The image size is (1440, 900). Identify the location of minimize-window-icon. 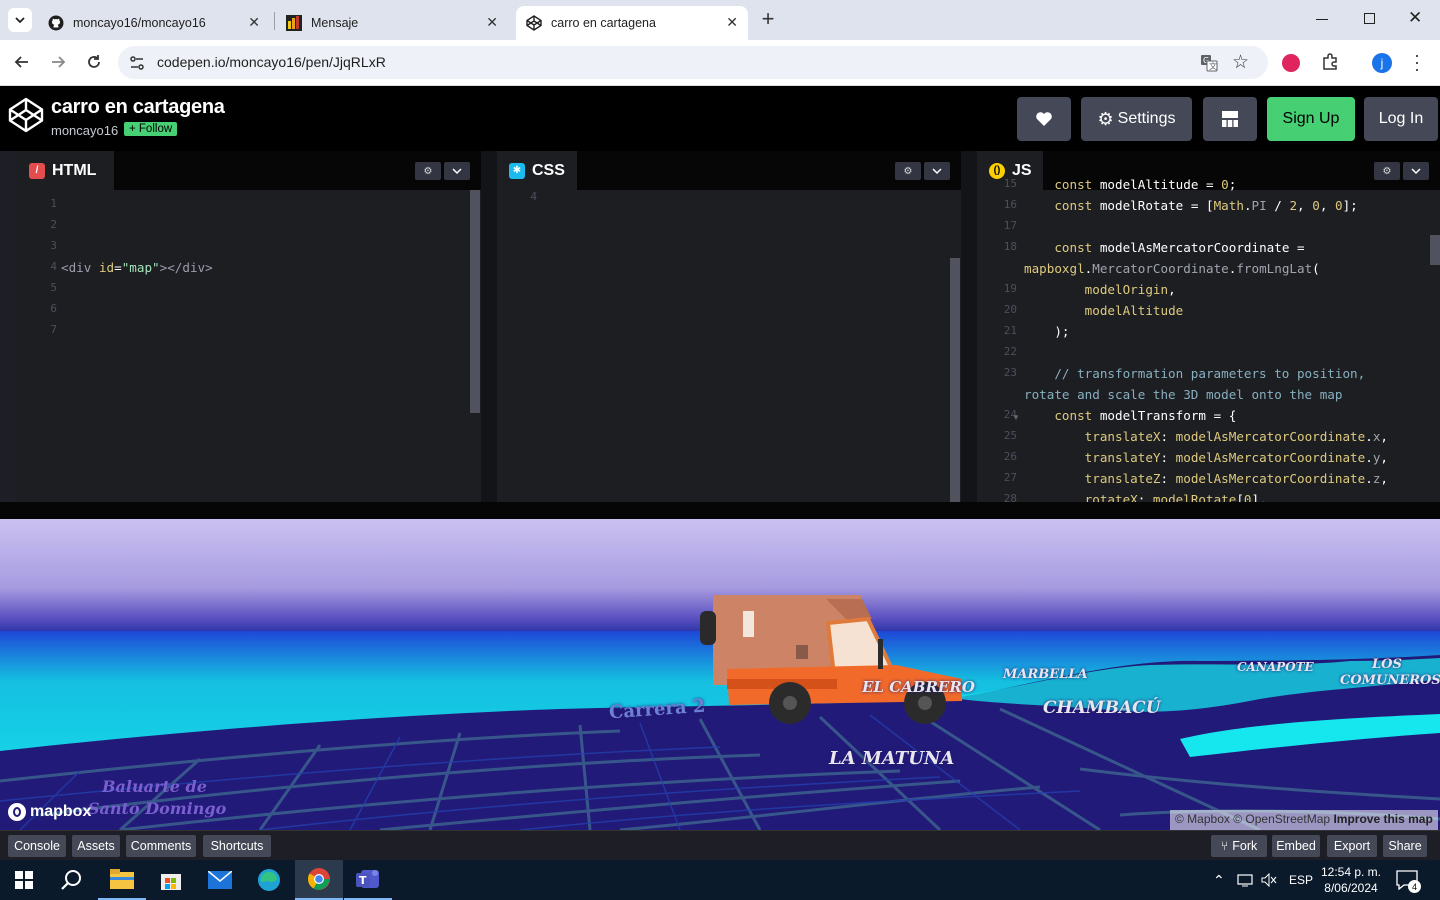
(1322, 19).